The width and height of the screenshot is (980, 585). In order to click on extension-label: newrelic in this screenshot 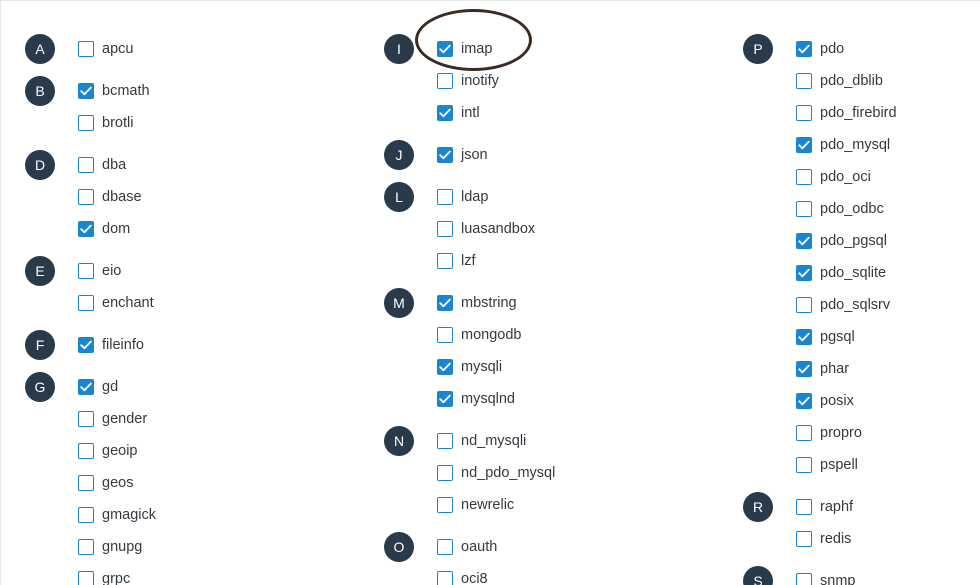, I will do `click(488, 505)`.